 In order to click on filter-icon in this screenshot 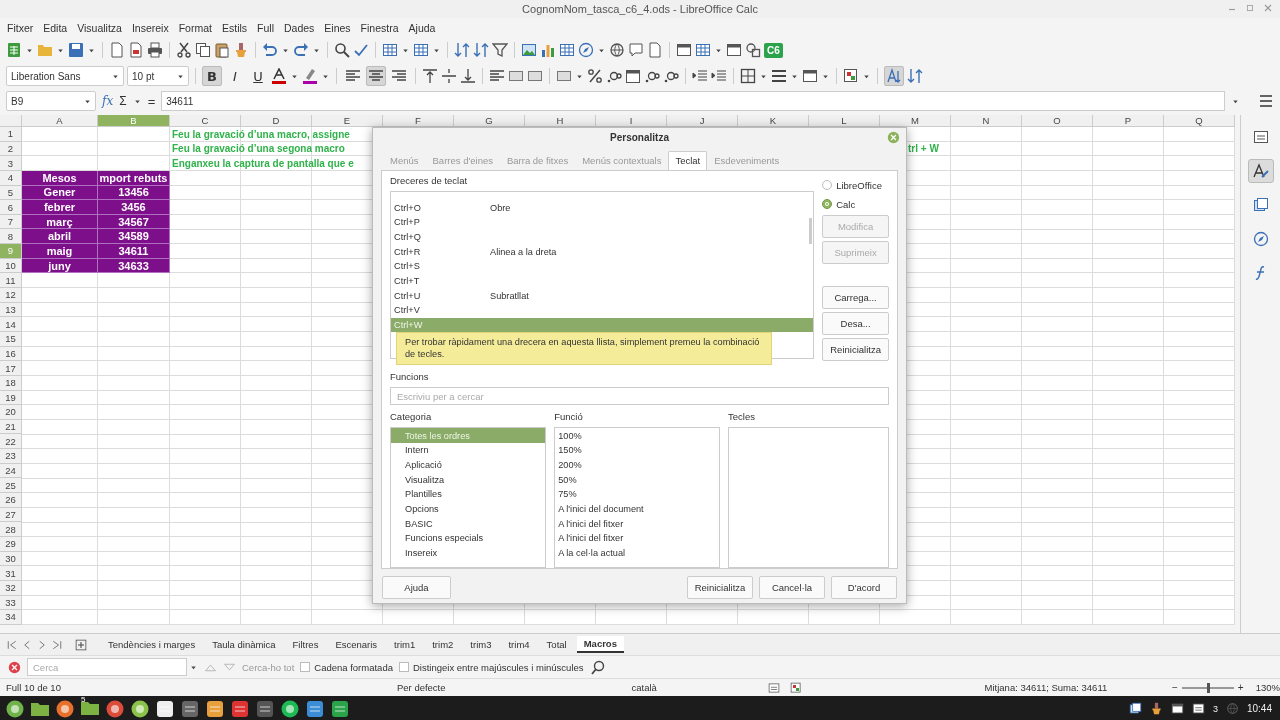, I will do `click(500, 50)`.